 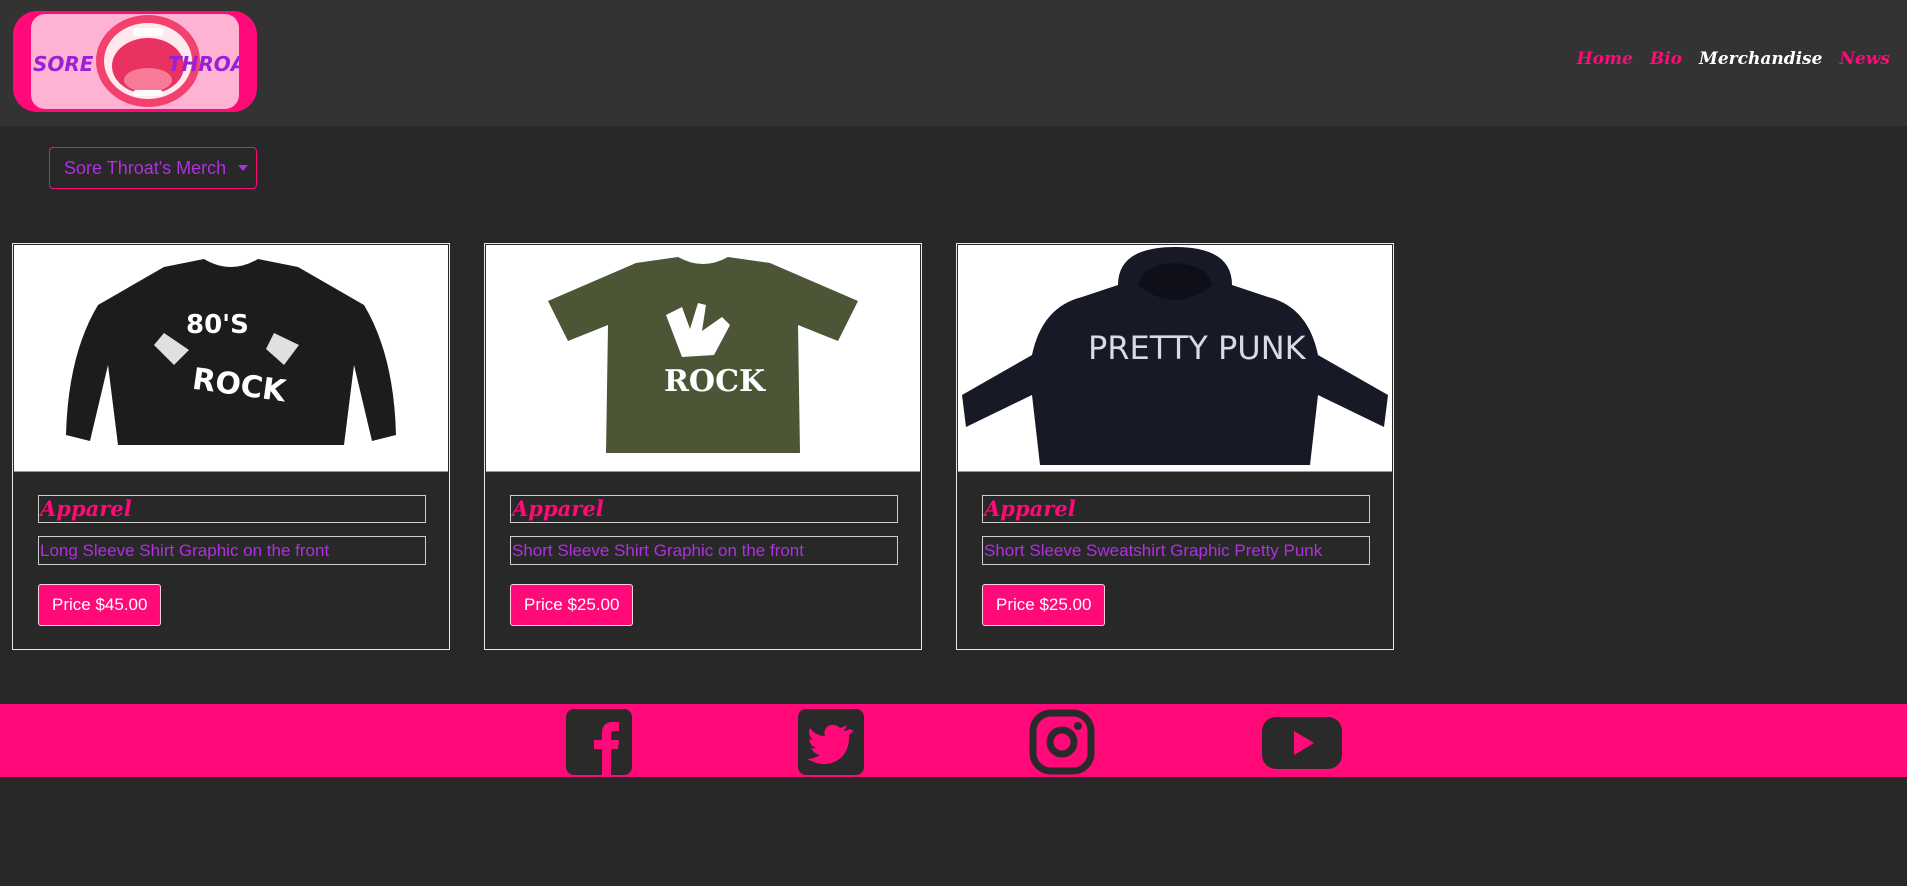 I want to click on twitter-icon, so click(x=831, y=742).